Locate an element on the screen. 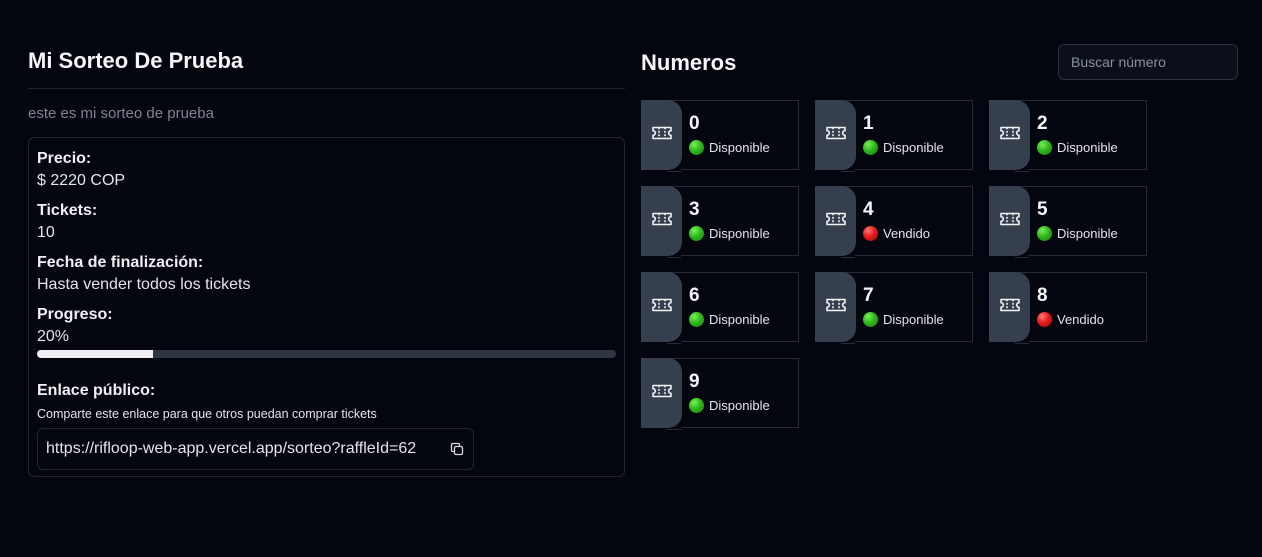  ticket-card-1: 1 Disponible is located at coordinates (894, 136).